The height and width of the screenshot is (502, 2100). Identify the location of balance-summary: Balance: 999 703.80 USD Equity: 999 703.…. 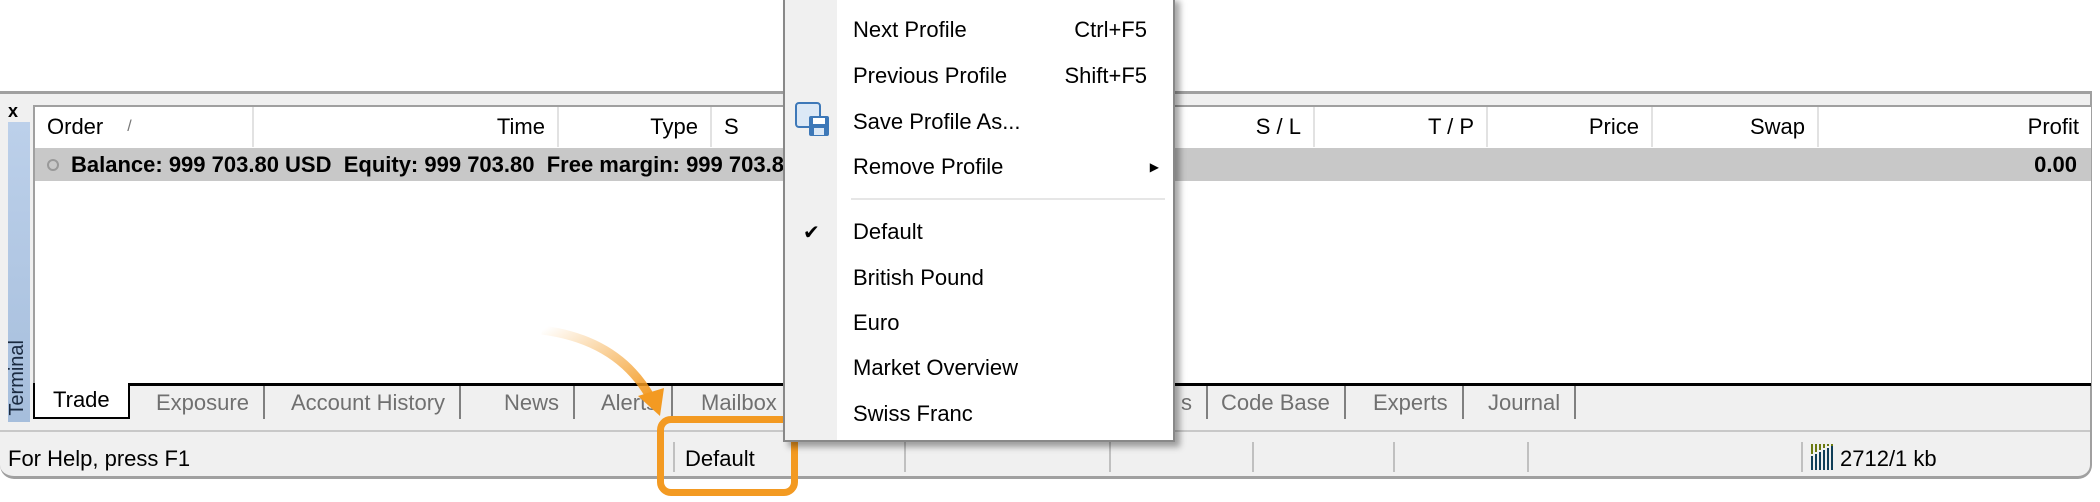
(434, 164).